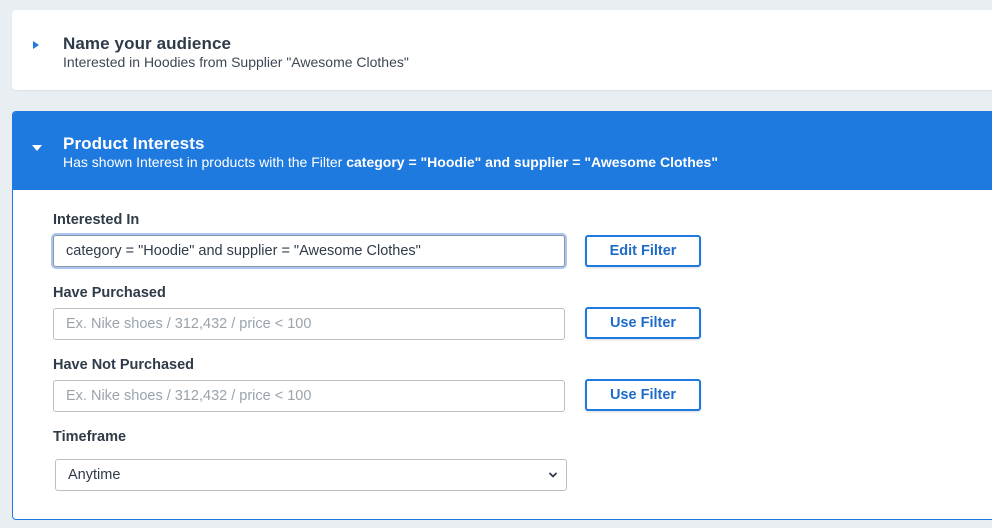 The width and height of the screenshot is (992, 528). Describe the element at coordinates (311, 475) in the screenshot. I see `timeframe-select: Anytime` at that location.